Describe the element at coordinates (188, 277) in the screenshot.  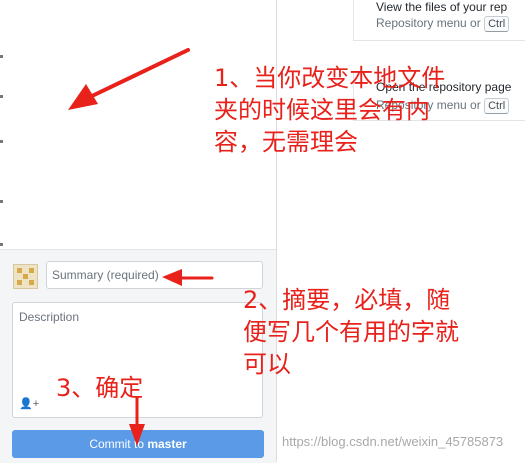
I see `arrow-to-summary` at that location.